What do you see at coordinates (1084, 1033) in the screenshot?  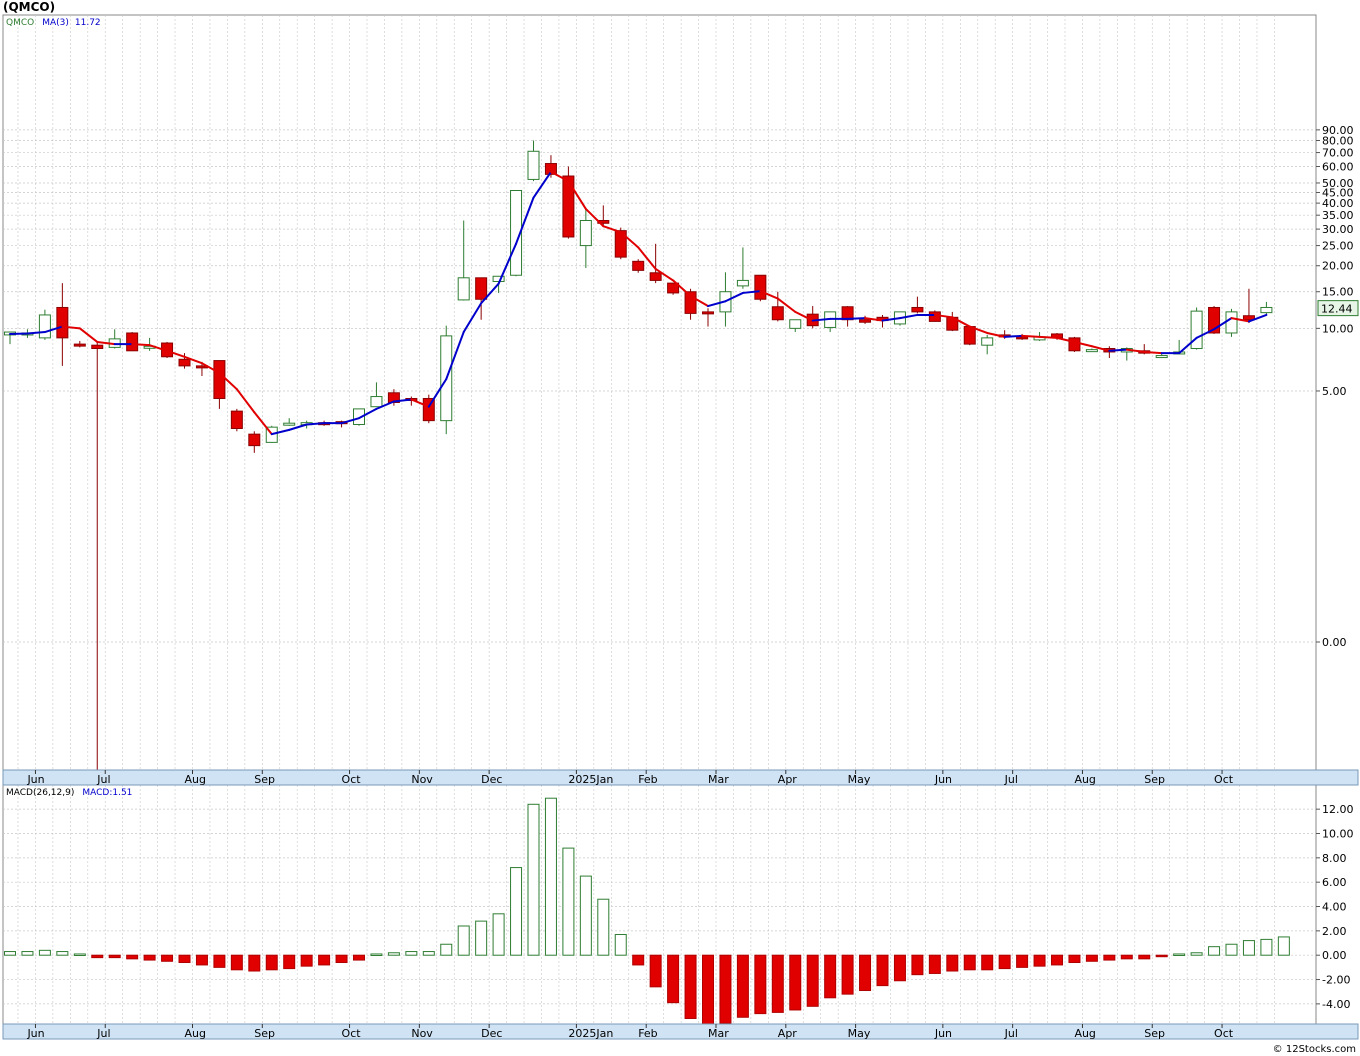 I see `macd-x-axis-label: Aug` at bounding box center [1084, 1033].